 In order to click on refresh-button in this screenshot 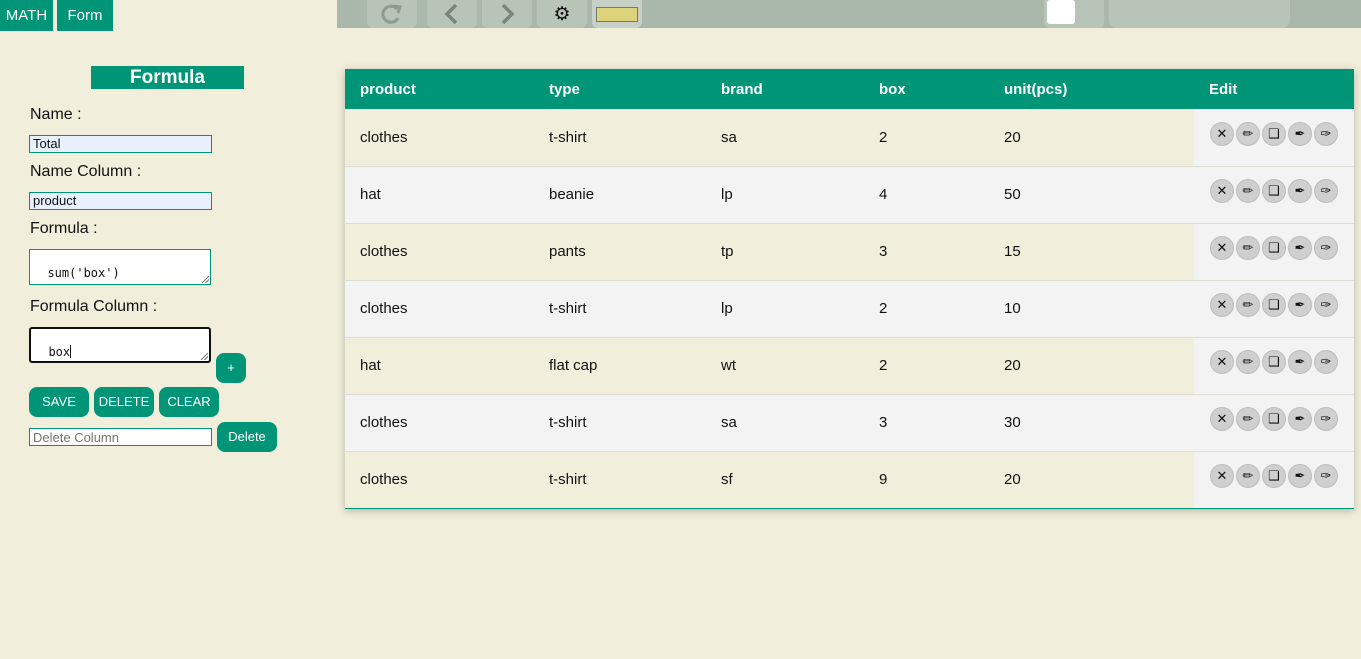, I will do `click(392, 14)`.